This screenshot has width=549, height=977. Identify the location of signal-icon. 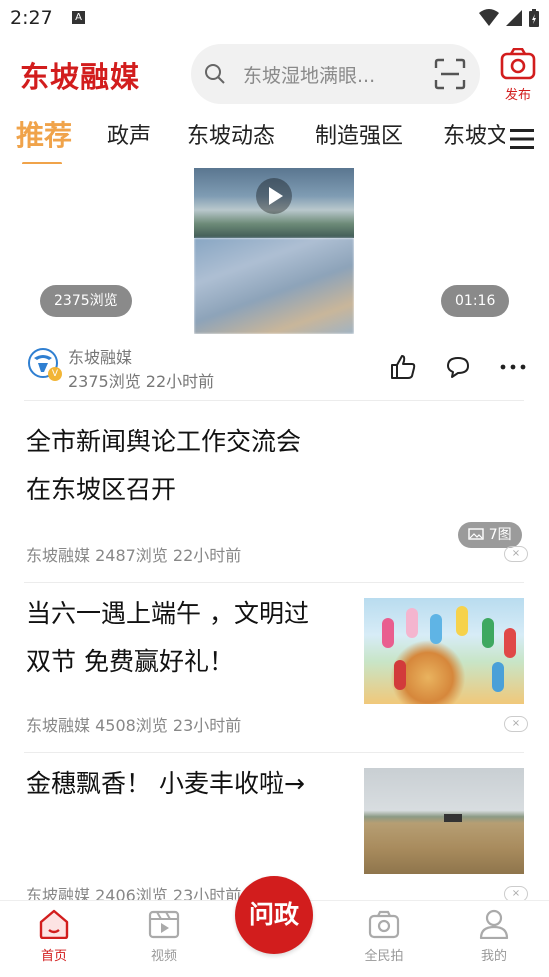
(514, 18).